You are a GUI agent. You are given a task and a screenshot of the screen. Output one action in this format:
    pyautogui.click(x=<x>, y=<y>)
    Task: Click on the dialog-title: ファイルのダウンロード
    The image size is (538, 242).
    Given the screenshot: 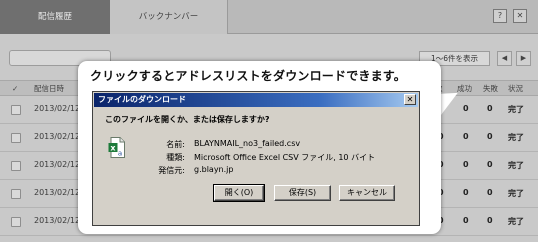 What is the action you would take?
    pyautogui.click(x=142, y=99)
    